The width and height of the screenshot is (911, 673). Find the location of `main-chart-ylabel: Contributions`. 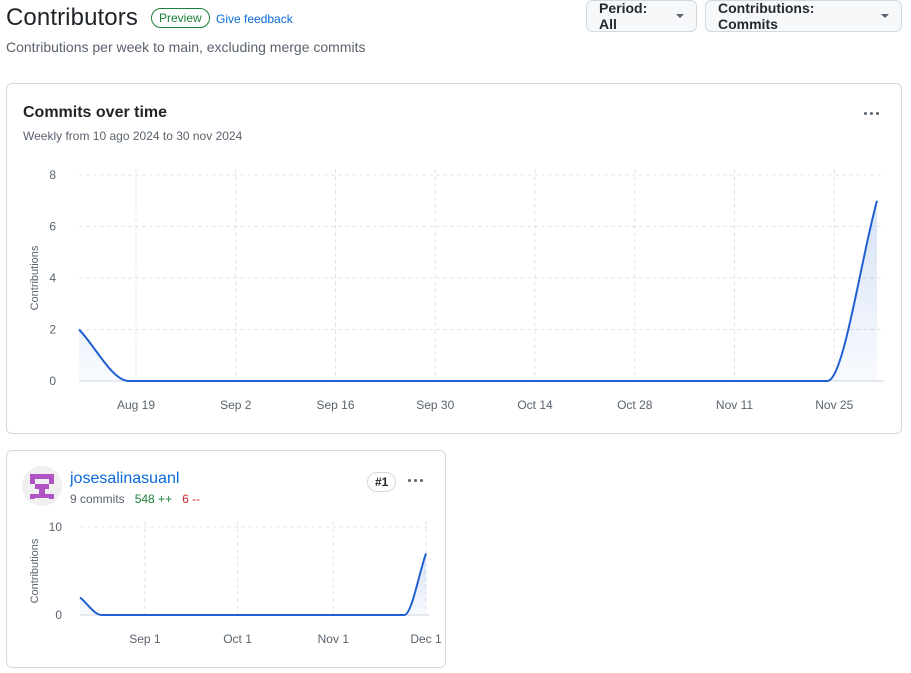

main-chart-ylabel: Contributions is located at coordinates (35, 277).